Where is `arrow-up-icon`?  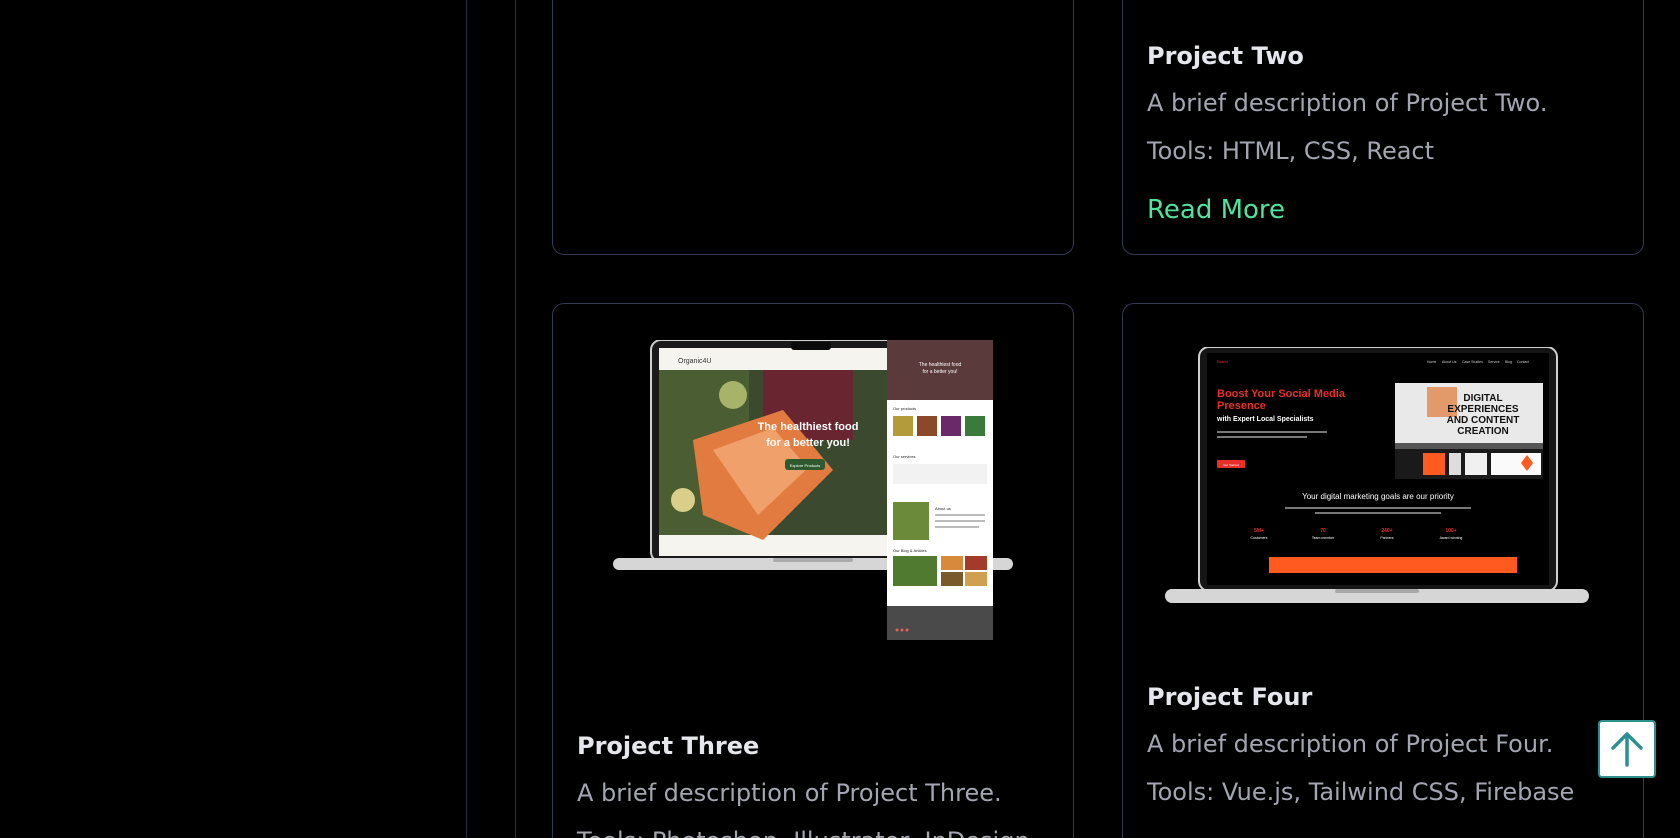 arrow-up-icon is located at coordinates (1627, 749).